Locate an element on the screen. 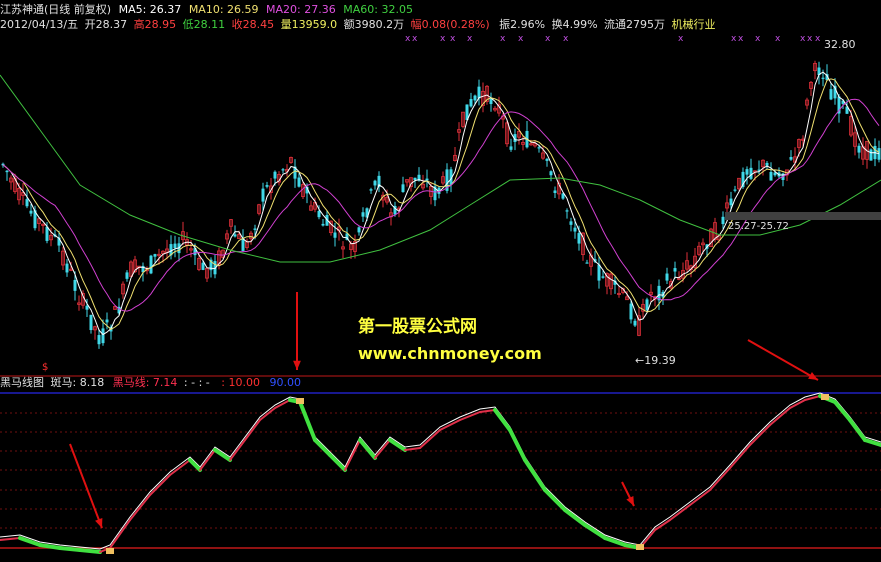  ma20-value: MA20: 27.36 is located at coordinates (301, 9).